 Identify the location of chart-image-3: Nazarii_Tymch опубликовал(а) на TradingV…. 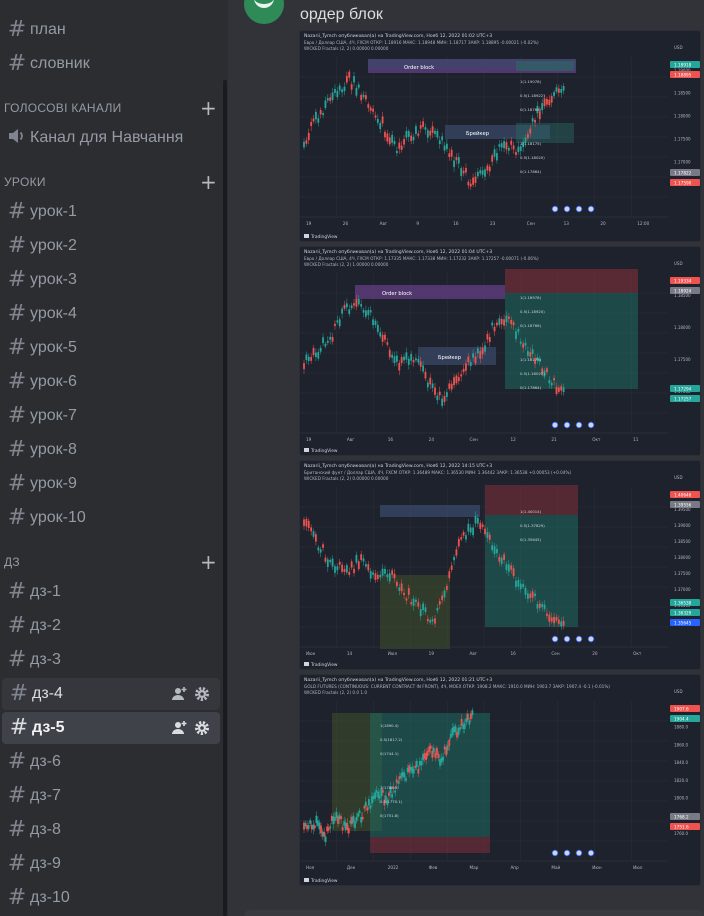
(500, 565).